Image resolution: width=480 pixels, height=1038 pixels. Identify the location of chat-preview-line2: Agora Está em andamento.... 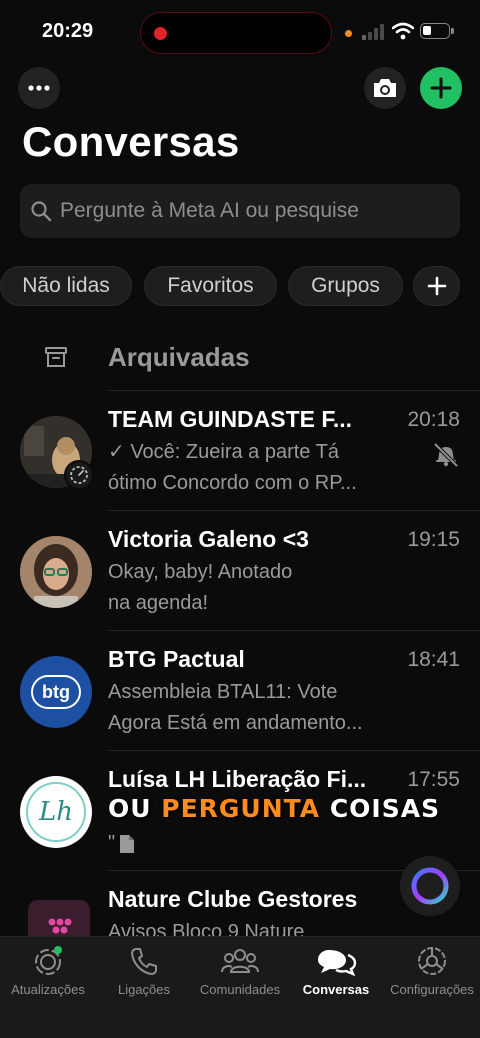
(235, 723).